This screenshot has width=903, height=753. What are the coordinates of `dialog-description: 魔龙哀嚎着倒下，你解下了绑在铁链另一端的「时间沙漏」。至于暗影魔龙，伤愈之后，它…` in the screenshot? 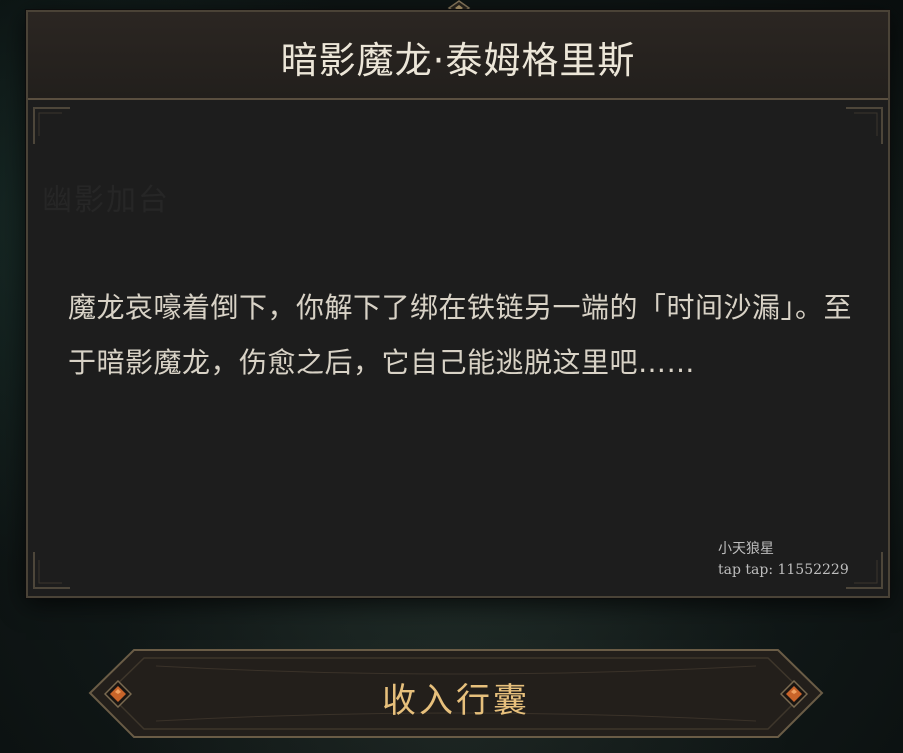 It's located at (460, 335).